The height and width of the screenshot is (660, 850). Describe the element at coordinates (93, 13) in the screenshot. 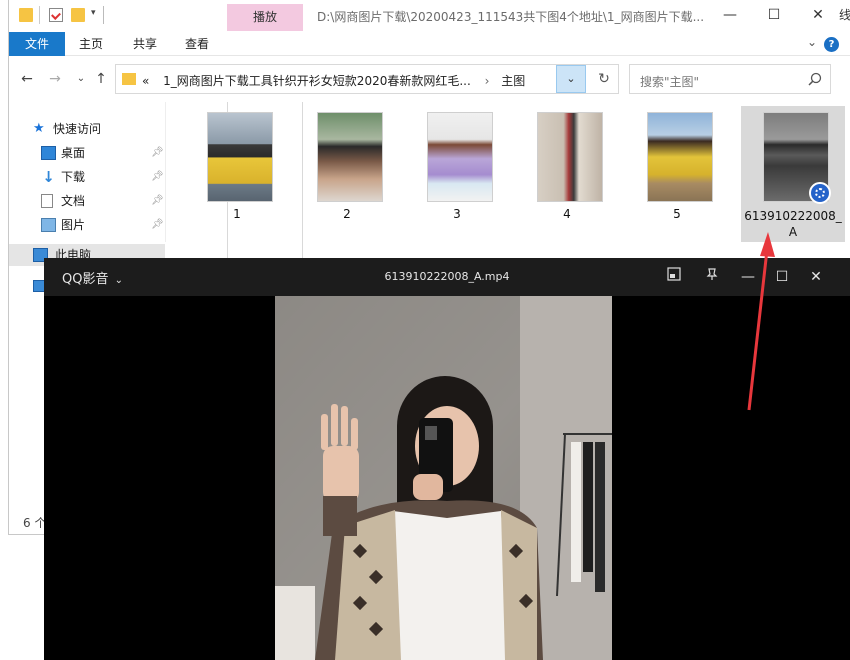

I see `qat-dropdown-icon: ▾` at that location.